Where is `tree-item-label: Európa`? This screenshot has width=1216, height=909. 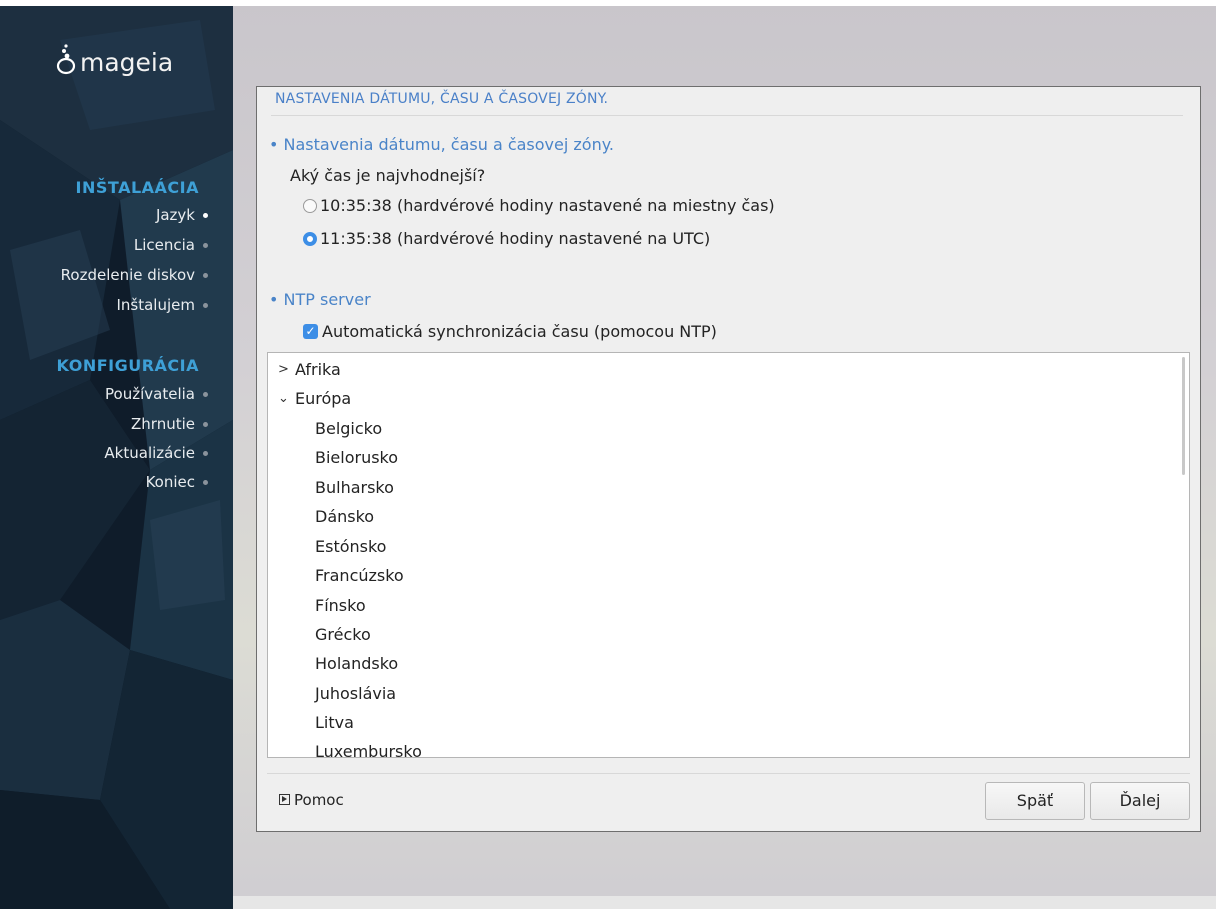 tree-item-label: Európa is located at coordinates (323, 398).